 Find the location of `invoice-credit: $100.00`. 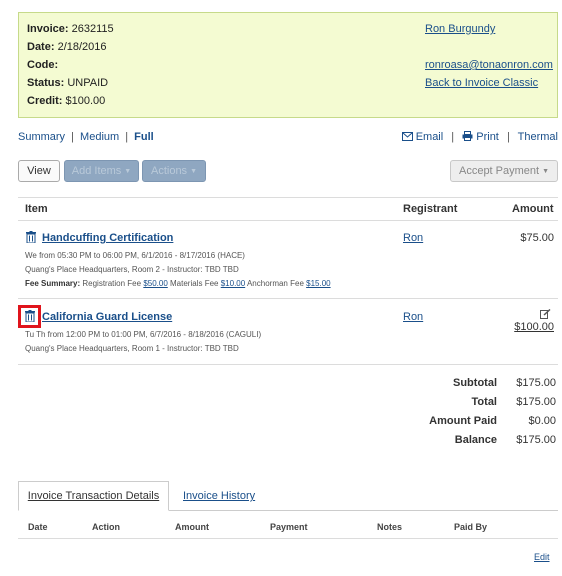

invoice-credit: $100.00 is located at coordinates (85, 101).